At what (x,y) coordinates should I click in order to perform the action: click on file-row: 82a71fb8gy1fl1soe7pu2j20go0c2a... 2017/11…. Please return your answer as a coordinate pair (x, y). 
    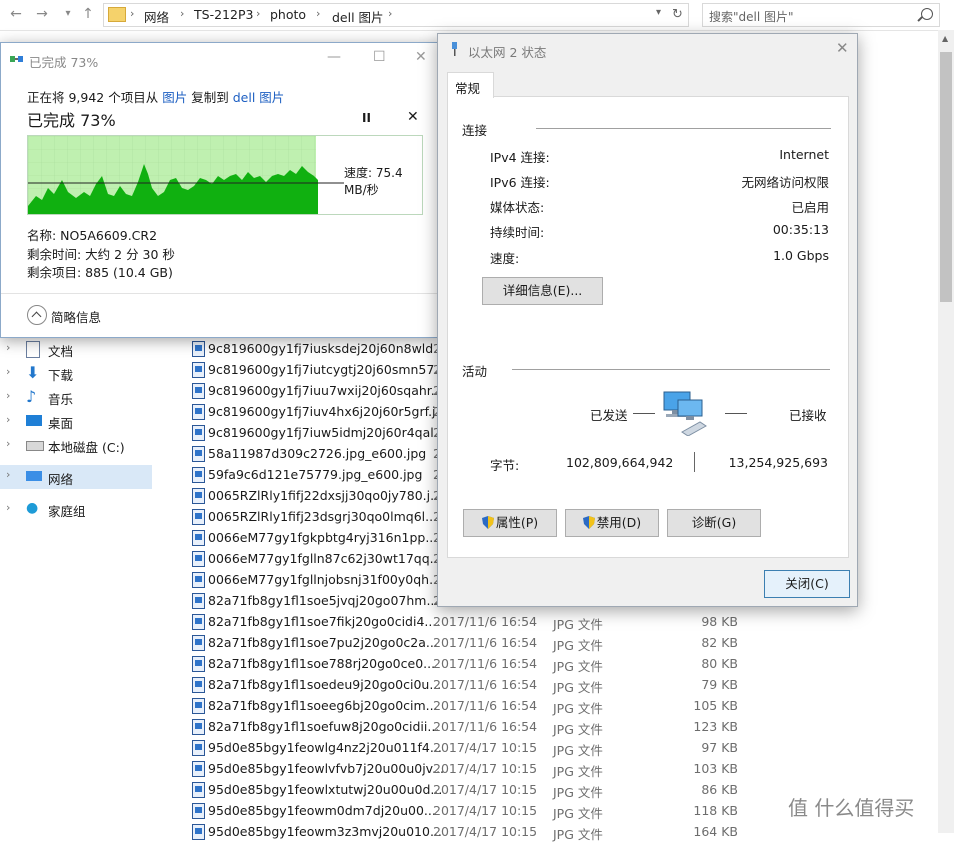
    Looking at the image, I should click on (545, 642).